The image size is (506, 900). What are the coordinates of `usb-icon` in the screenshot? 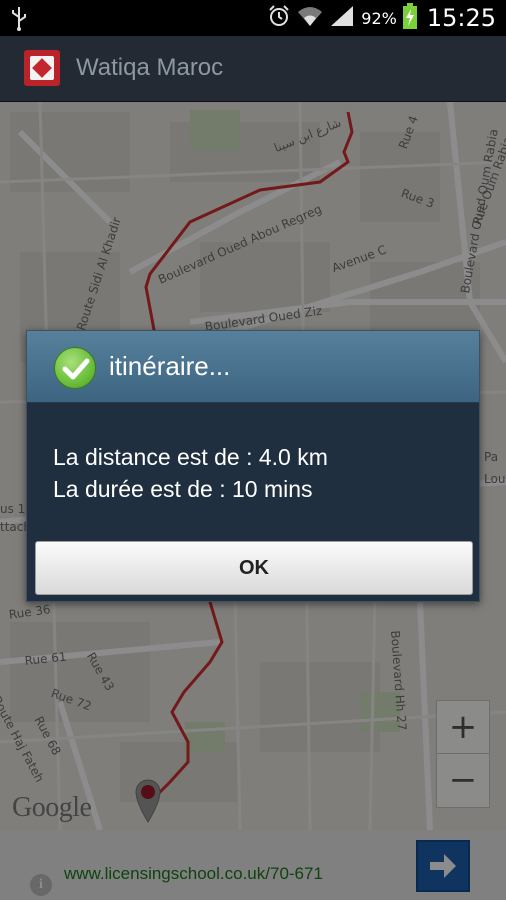 It's located at (19, 20).